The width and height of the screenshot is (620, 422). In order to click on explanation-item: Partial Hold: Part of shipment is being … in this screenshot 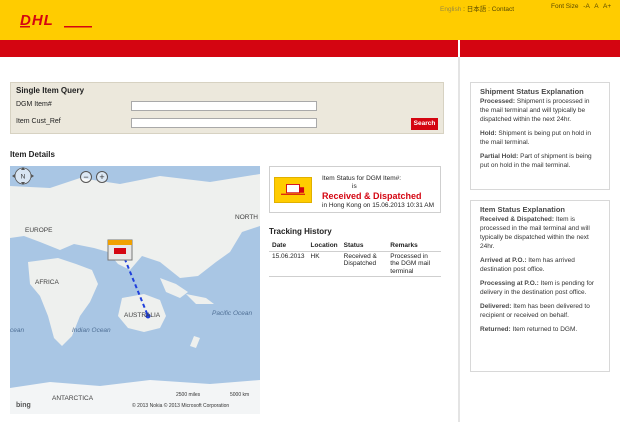, I will do `click(536, 161)`.